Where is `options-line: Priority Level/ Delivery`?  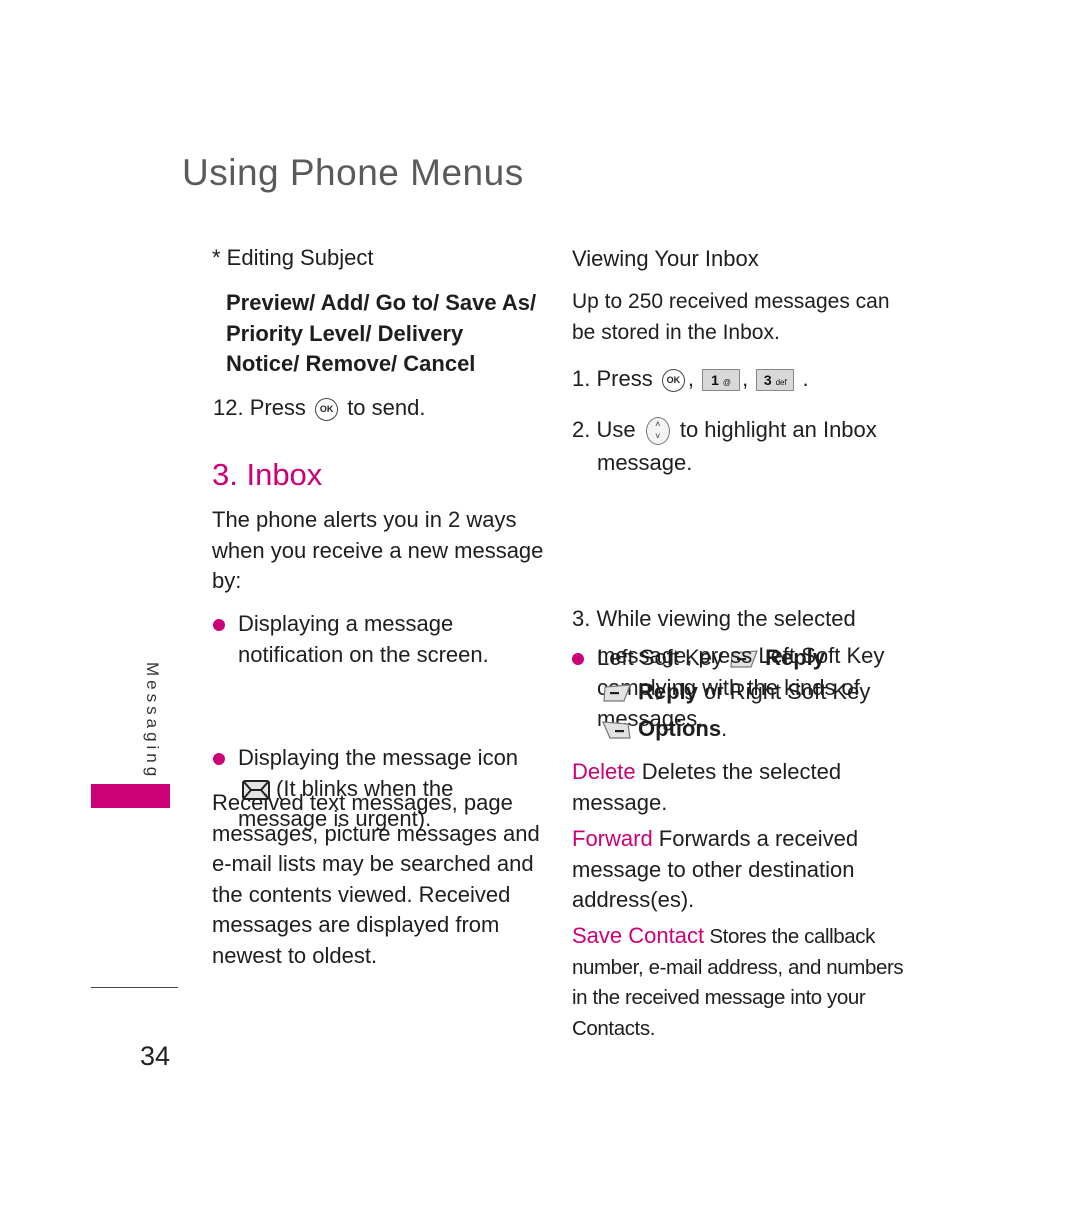
options-line: Priority Level/ Delivery is located at coordinates (345, 333).